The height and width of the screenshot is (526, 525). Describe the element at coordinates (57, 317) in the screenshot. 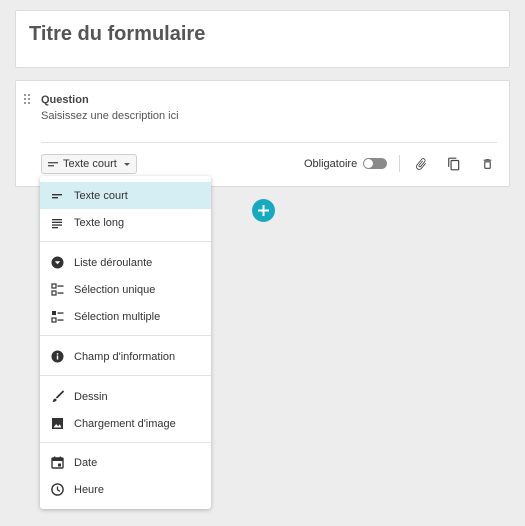

I see `multiple-choice-icon` at that location.